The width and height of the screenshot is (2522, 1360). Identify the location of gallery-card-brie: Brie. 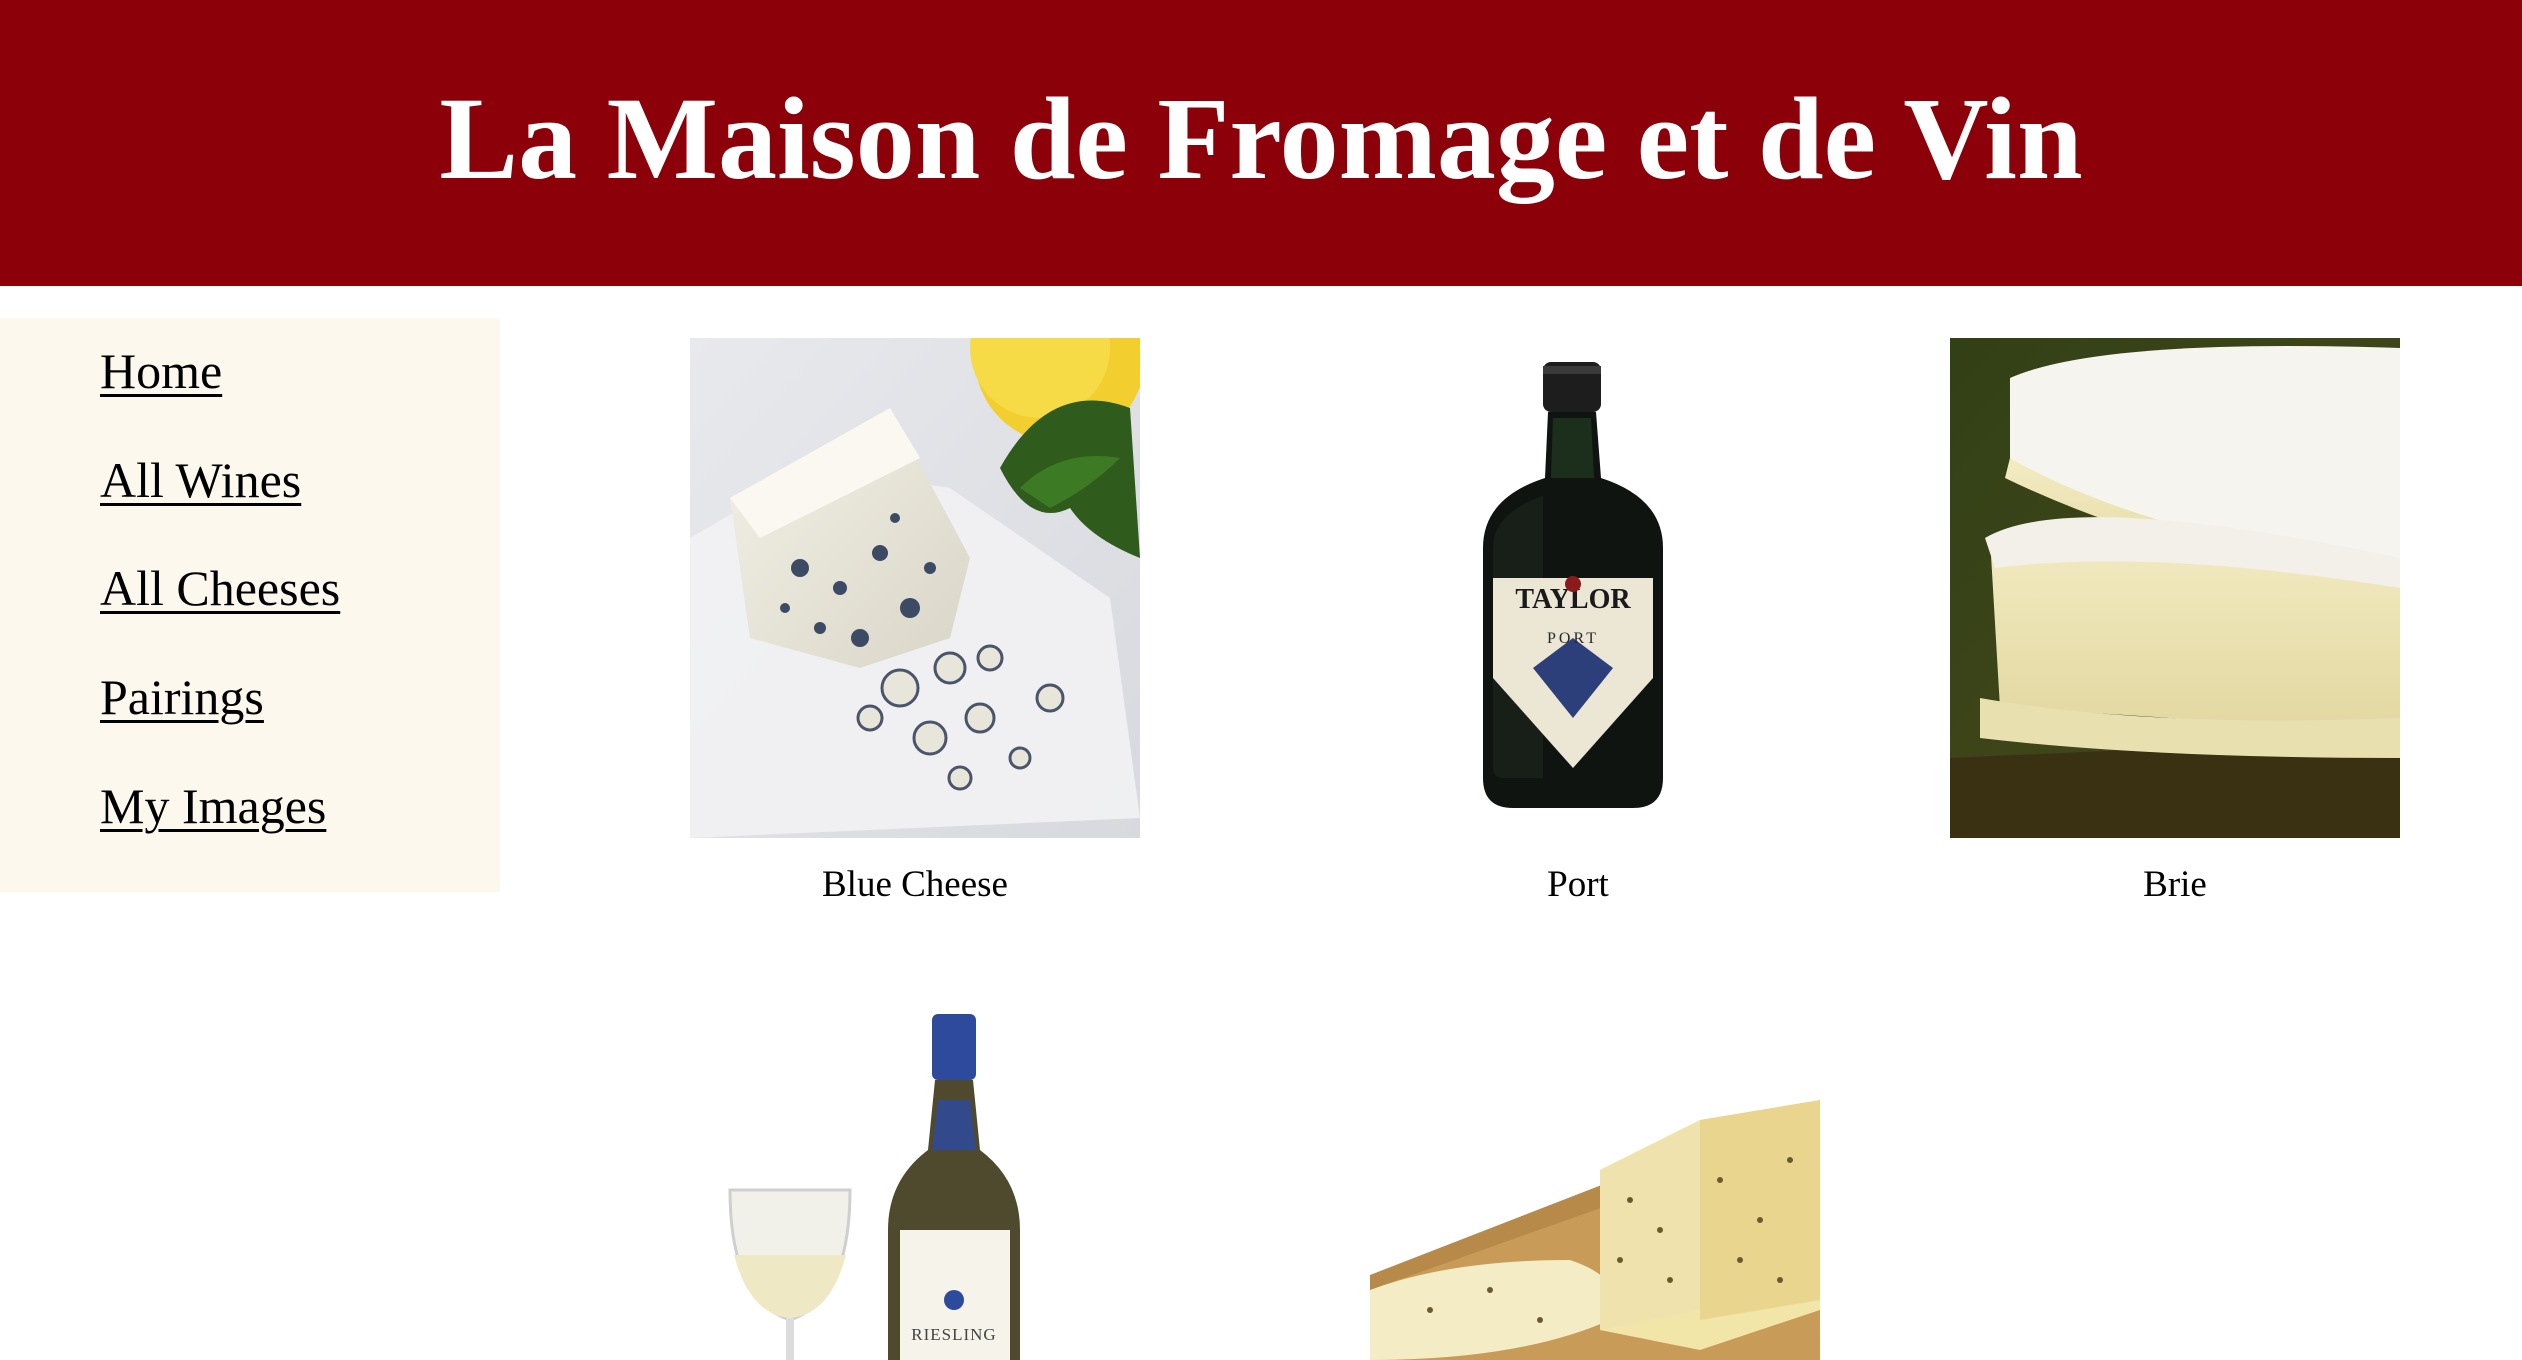
(2175, 620).